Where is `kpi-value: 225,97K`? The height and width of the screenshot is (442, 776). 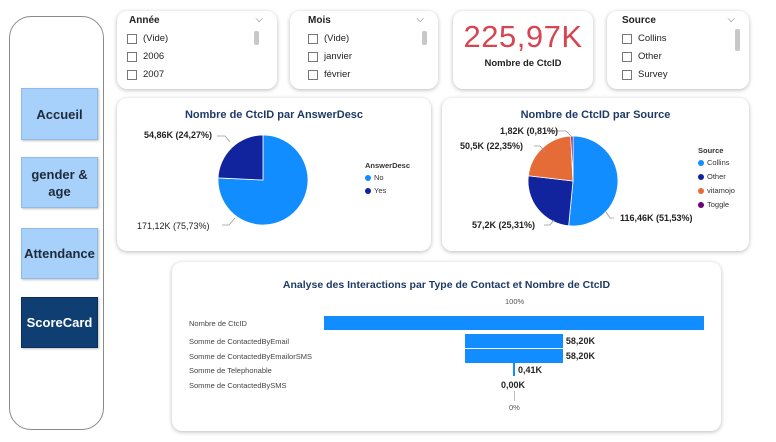 kpi-value: 225,97K is located at coordinates (523, 36).